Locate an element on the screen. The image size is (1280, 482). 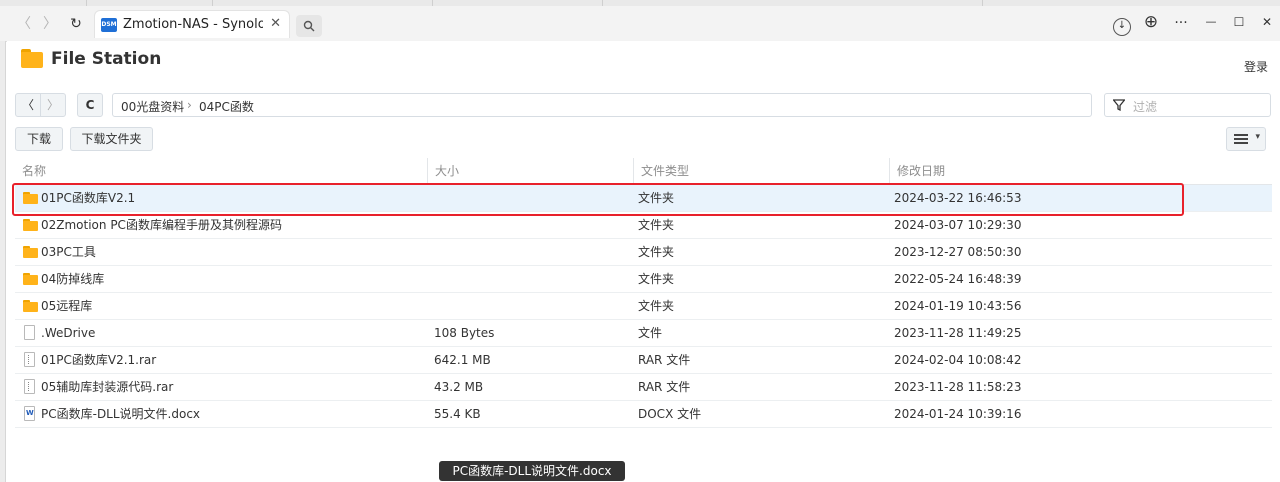
table-header: 名称 大小 文件类型 修改日期 is located at coordinates (643, 171).